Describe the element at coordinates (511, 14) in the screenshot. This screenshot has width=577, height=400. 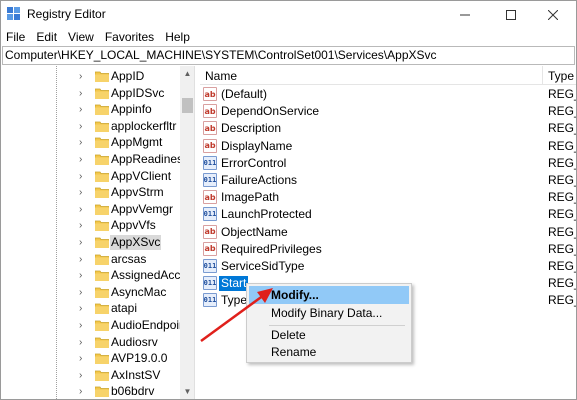
I see `maximize-button` at that location.